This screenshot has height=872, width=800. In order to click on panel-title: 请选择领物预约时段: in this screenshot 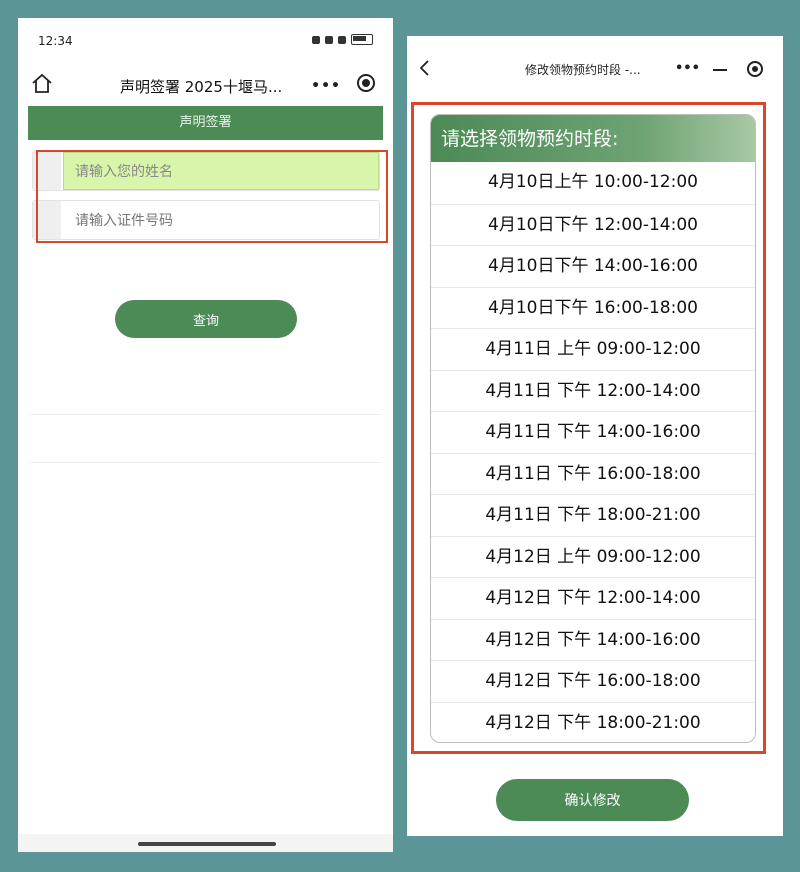, I will do `click(593, 138)`.